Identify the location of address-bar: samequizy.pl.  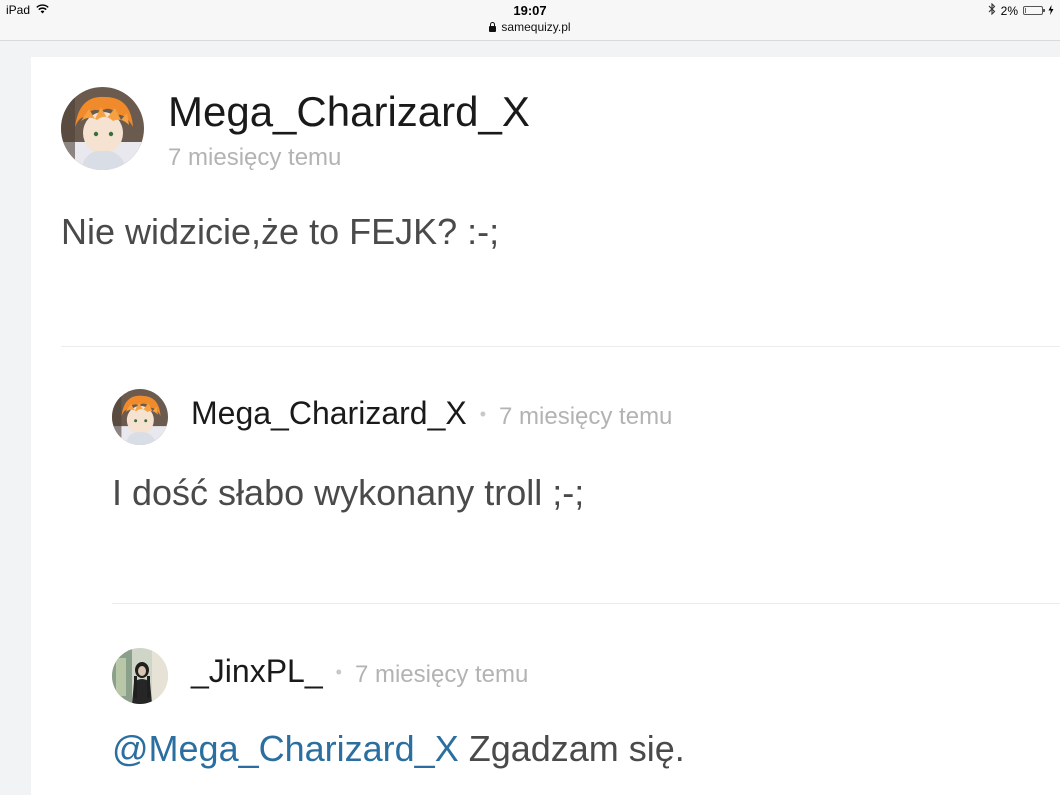
(530, 27).